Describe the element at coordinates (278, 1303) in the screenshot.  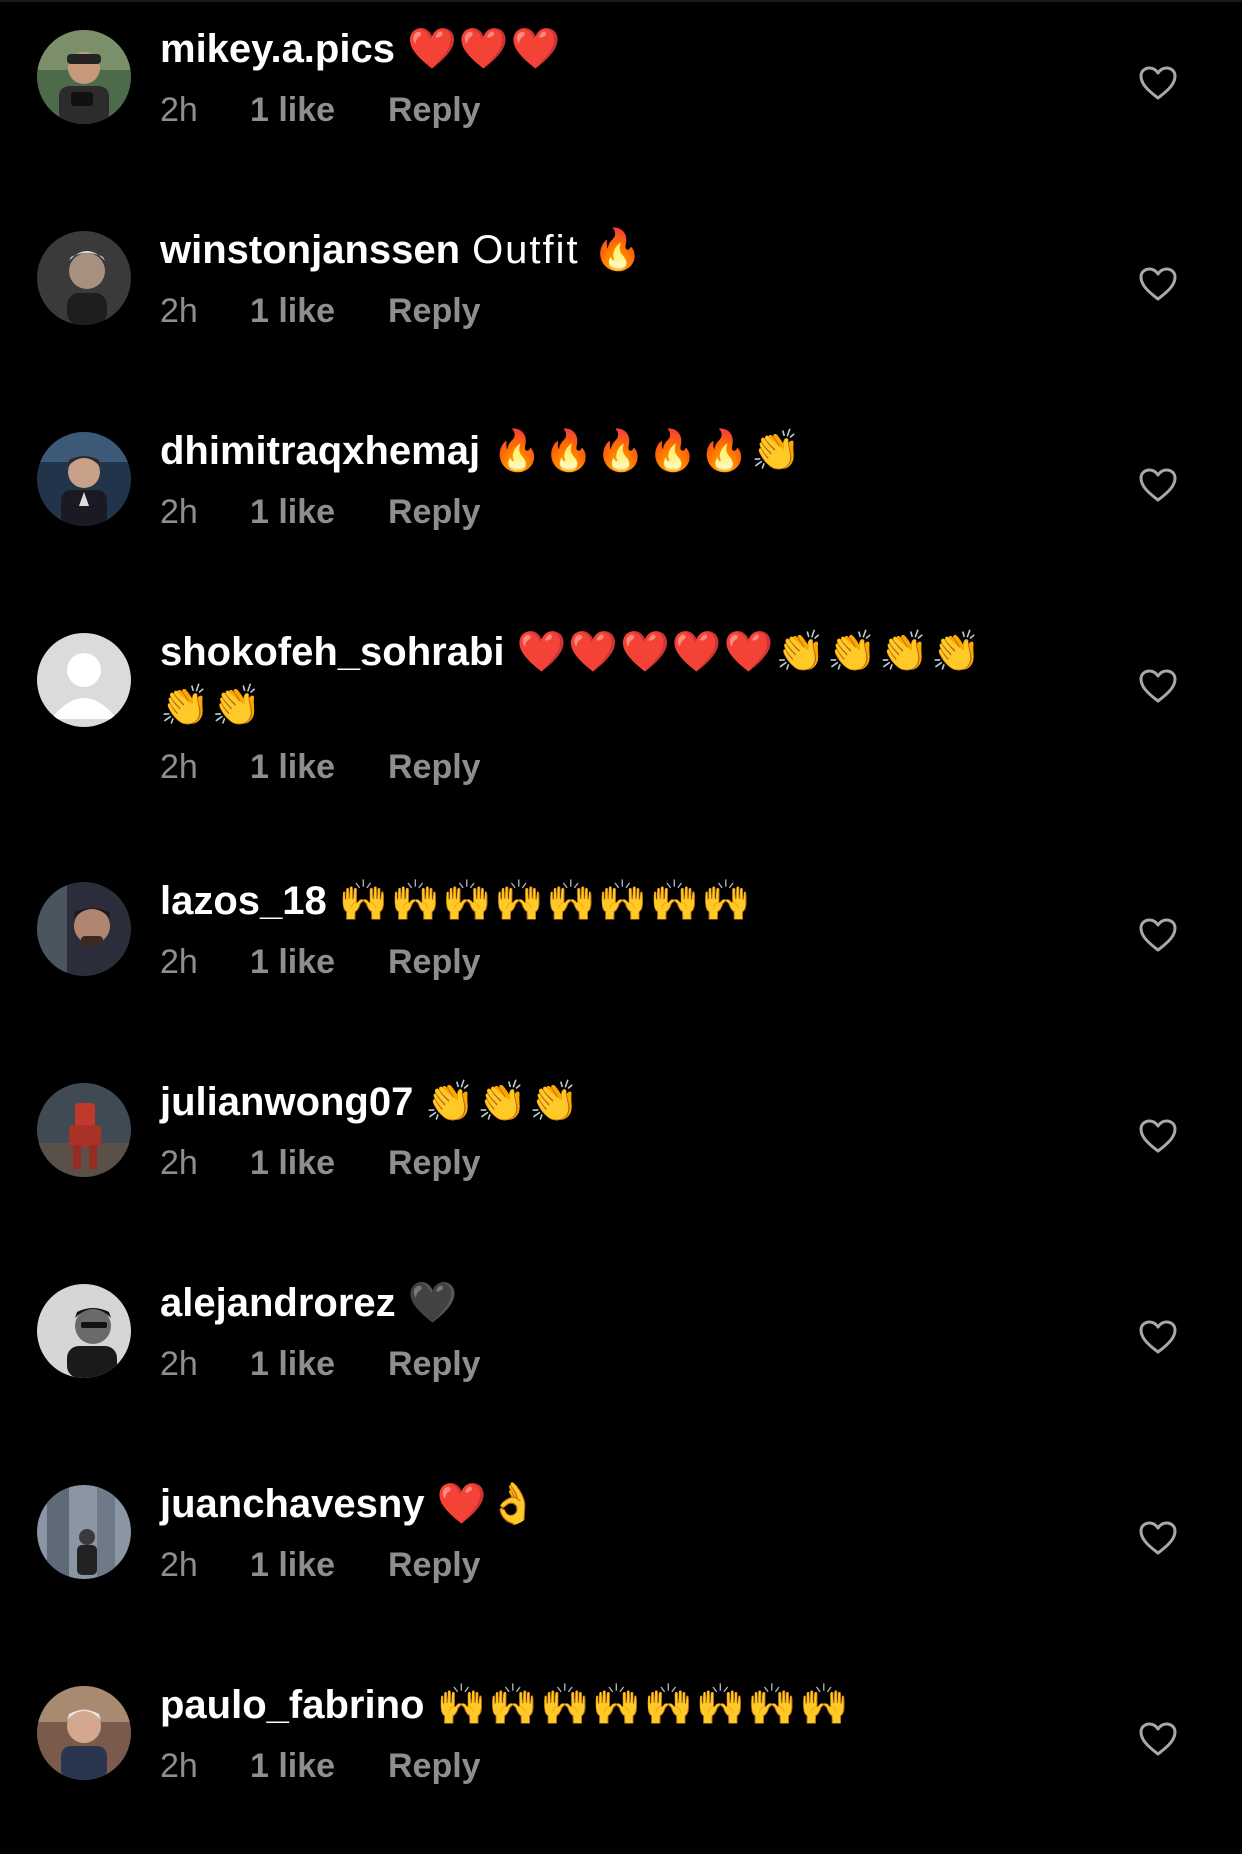
I see `comment-username: alejandrorez` at that location.